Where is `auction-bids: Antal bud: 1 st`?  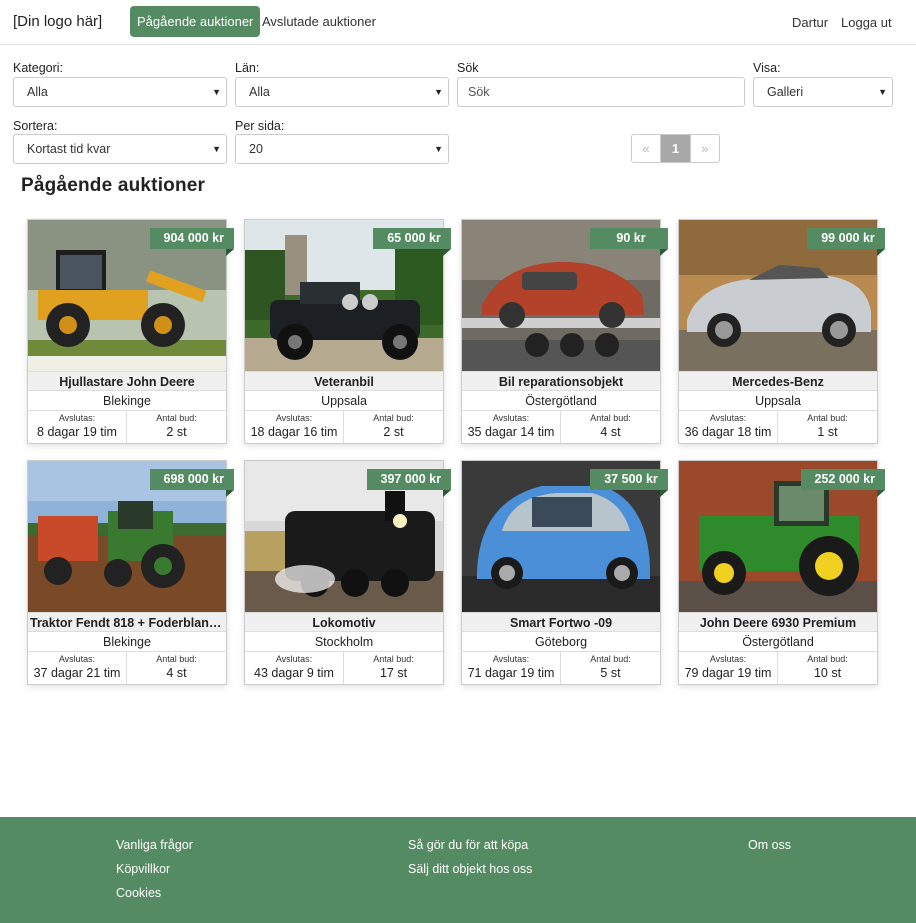 auction-bids: Antal bud: 1 st is located at coordinates (827, 427).